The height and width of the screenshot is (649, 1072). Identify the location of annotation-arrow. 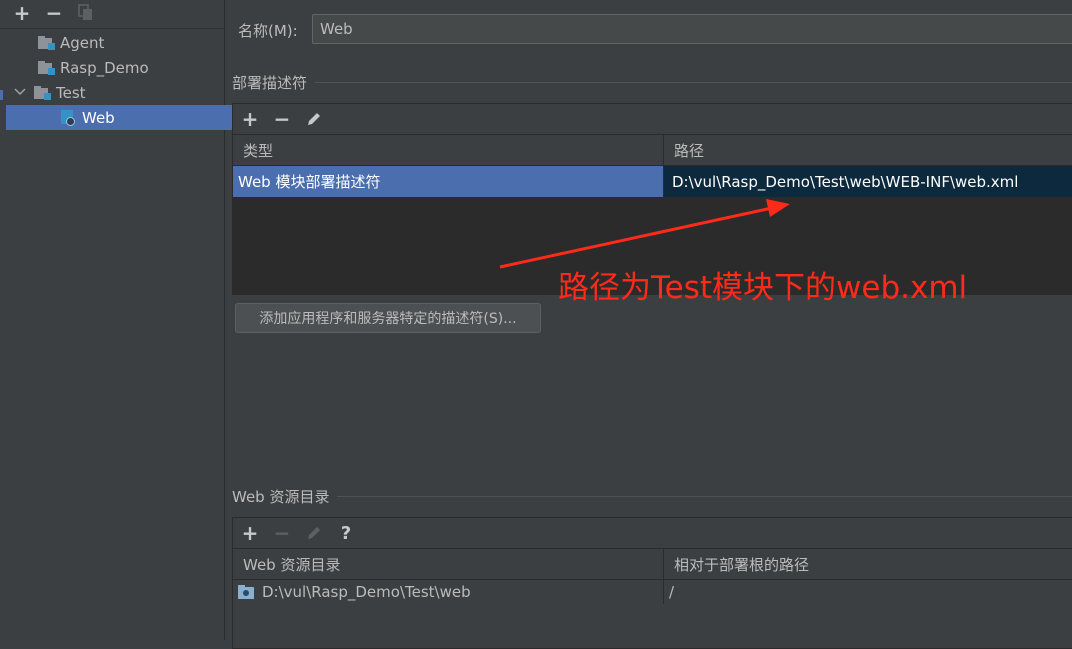
(644, 234).